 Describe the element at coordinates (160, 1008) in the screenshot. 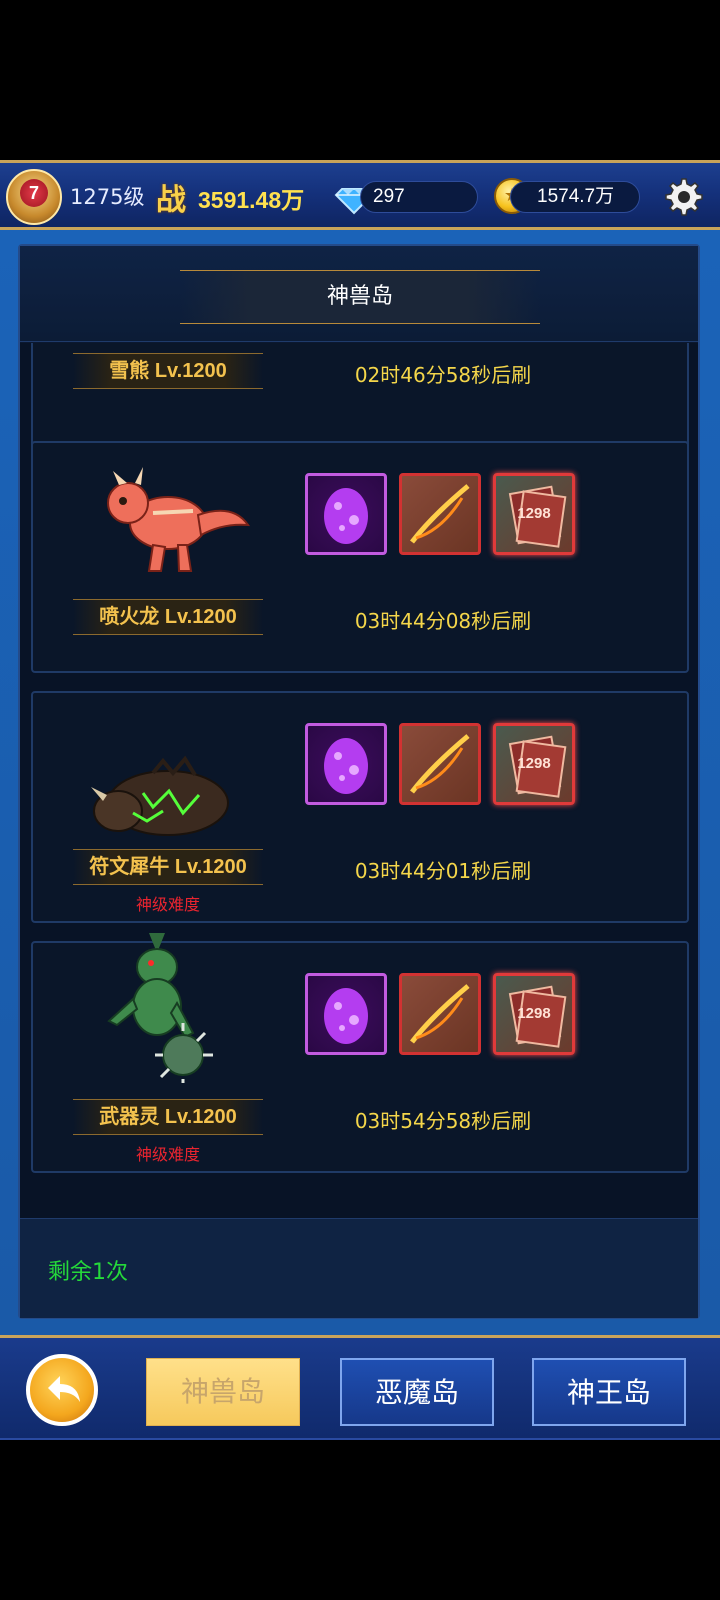

I see `weapon-spirit-image` at that location.